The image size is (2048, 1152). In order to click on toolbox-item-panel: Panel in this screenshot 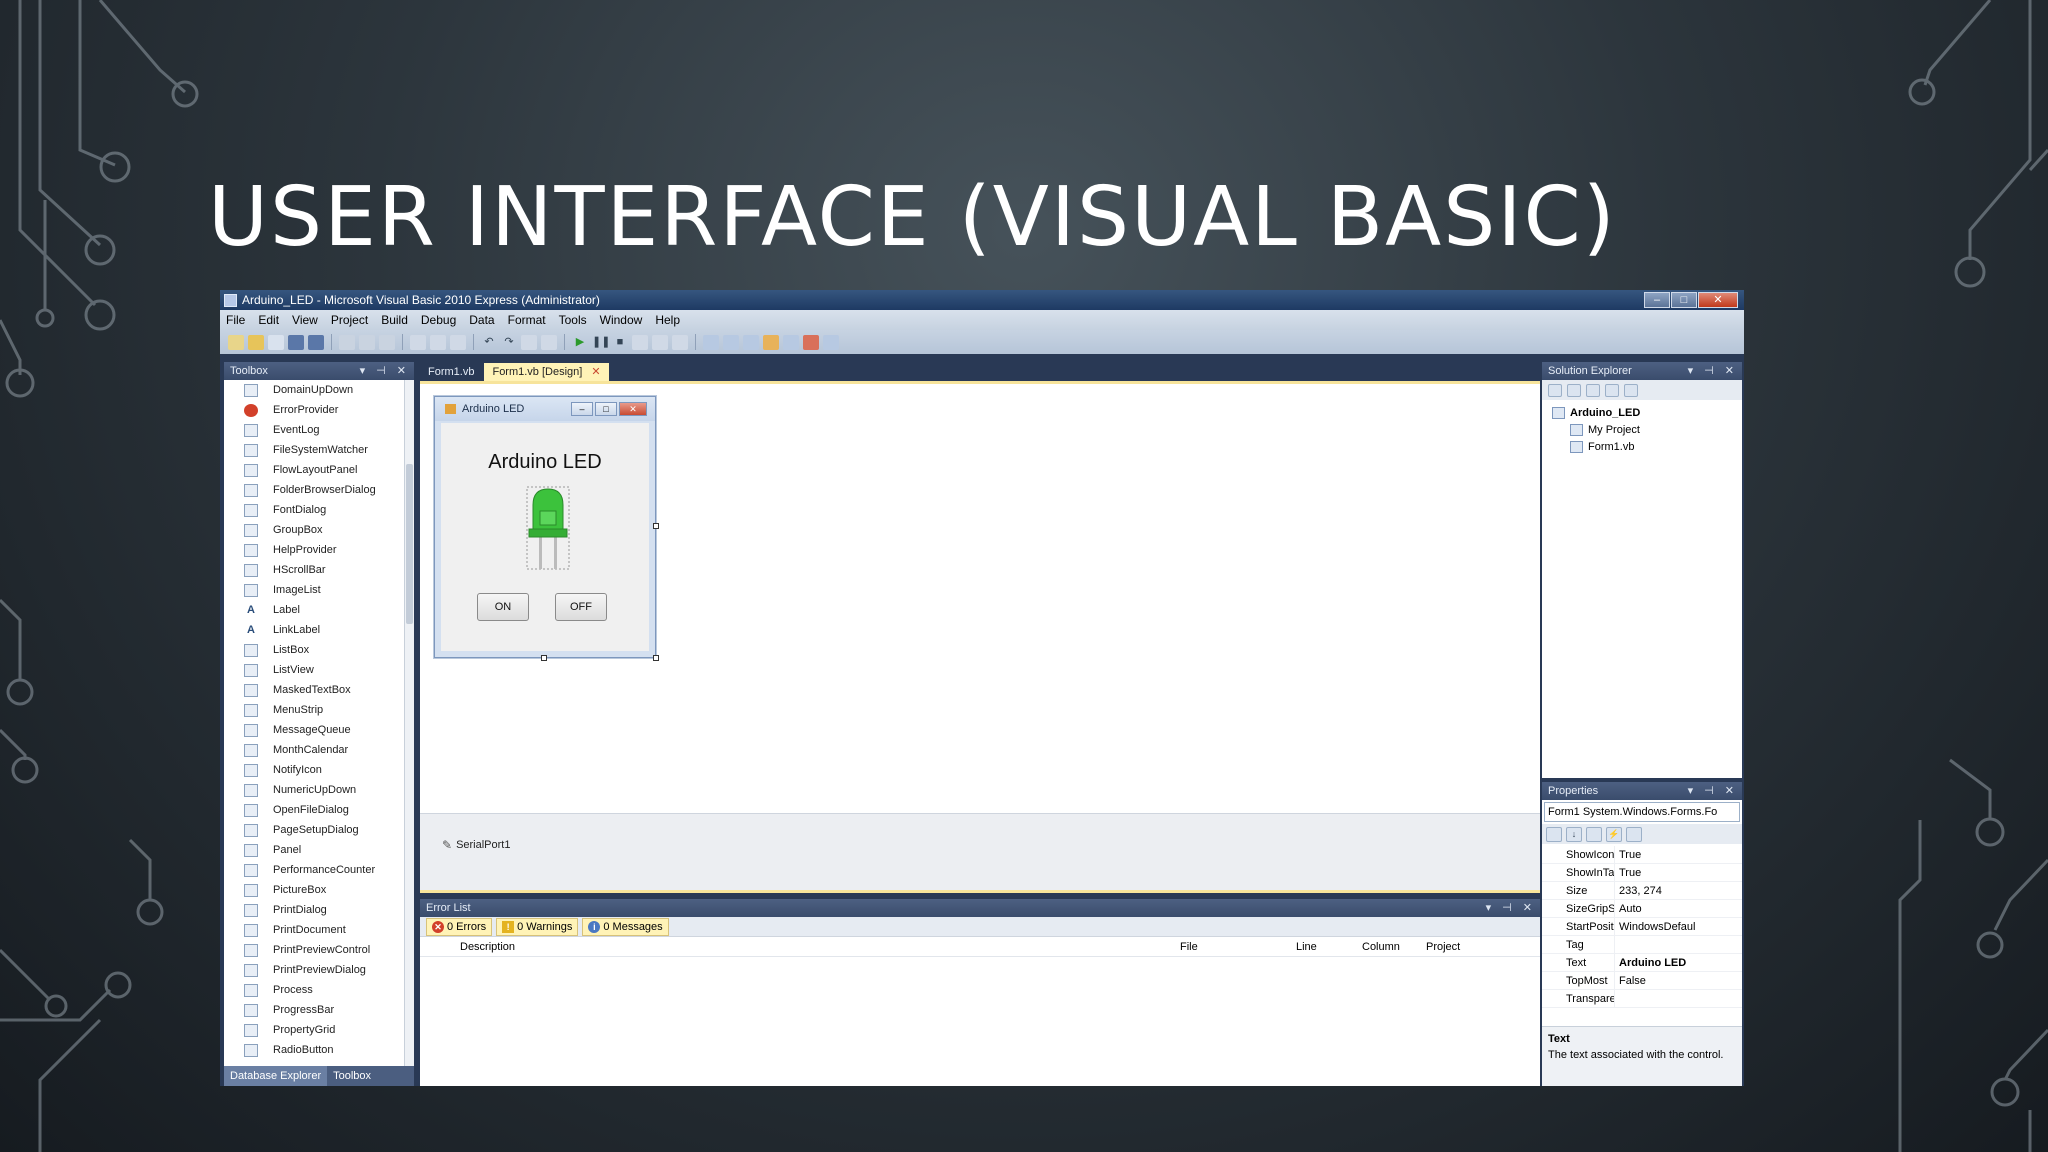, I will do `click(318, 850)`.